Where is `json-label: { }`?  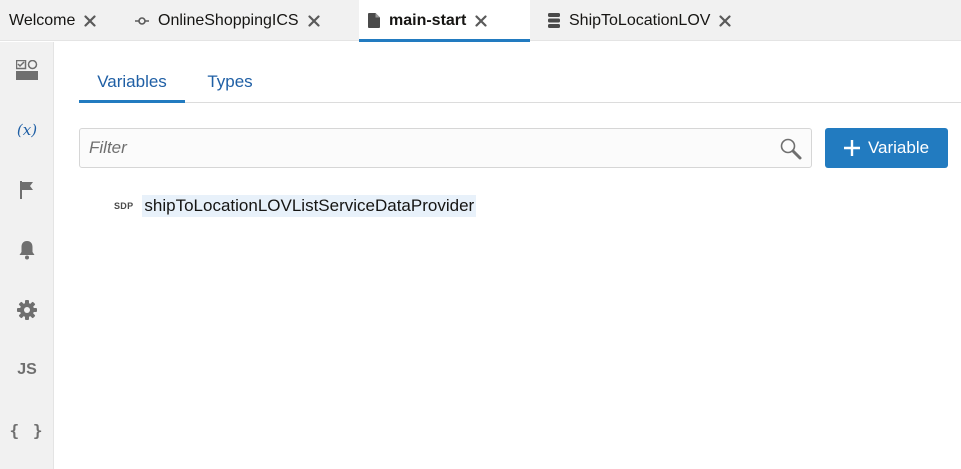 json-label: { } is located at coordinates (27, 430).